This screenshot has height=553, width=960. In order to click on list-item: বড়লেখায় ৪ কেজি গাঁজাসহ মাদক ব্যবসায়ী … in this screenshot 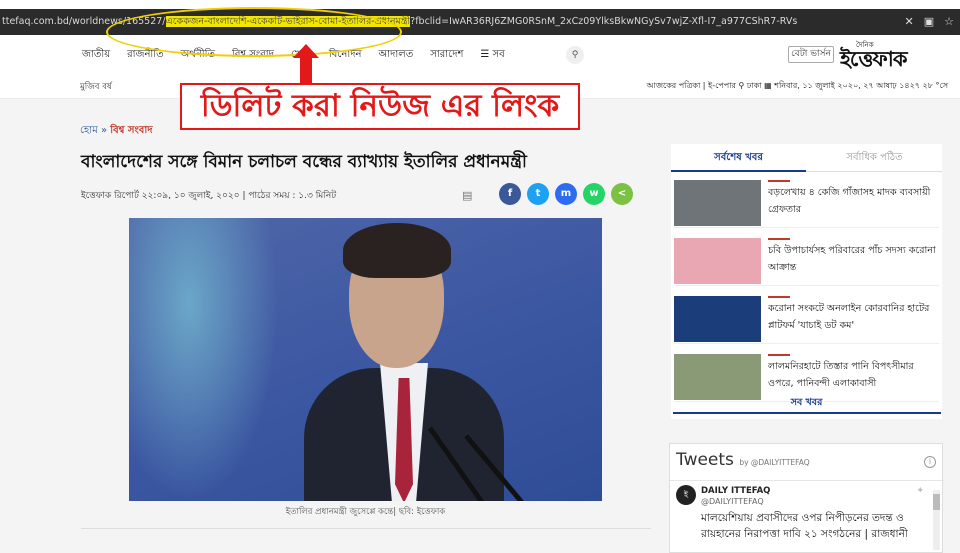, I will do `click(806, 202)`.